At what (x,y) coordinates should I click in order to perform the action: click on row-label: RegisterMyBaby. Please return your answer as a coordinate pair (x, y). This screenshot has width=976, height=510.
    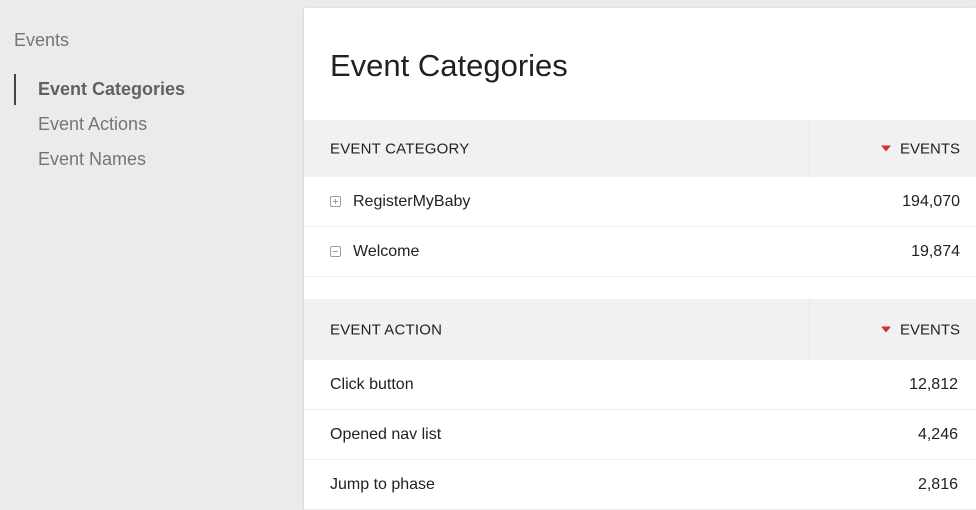
    Looking at the image, I should click on (412, 201).